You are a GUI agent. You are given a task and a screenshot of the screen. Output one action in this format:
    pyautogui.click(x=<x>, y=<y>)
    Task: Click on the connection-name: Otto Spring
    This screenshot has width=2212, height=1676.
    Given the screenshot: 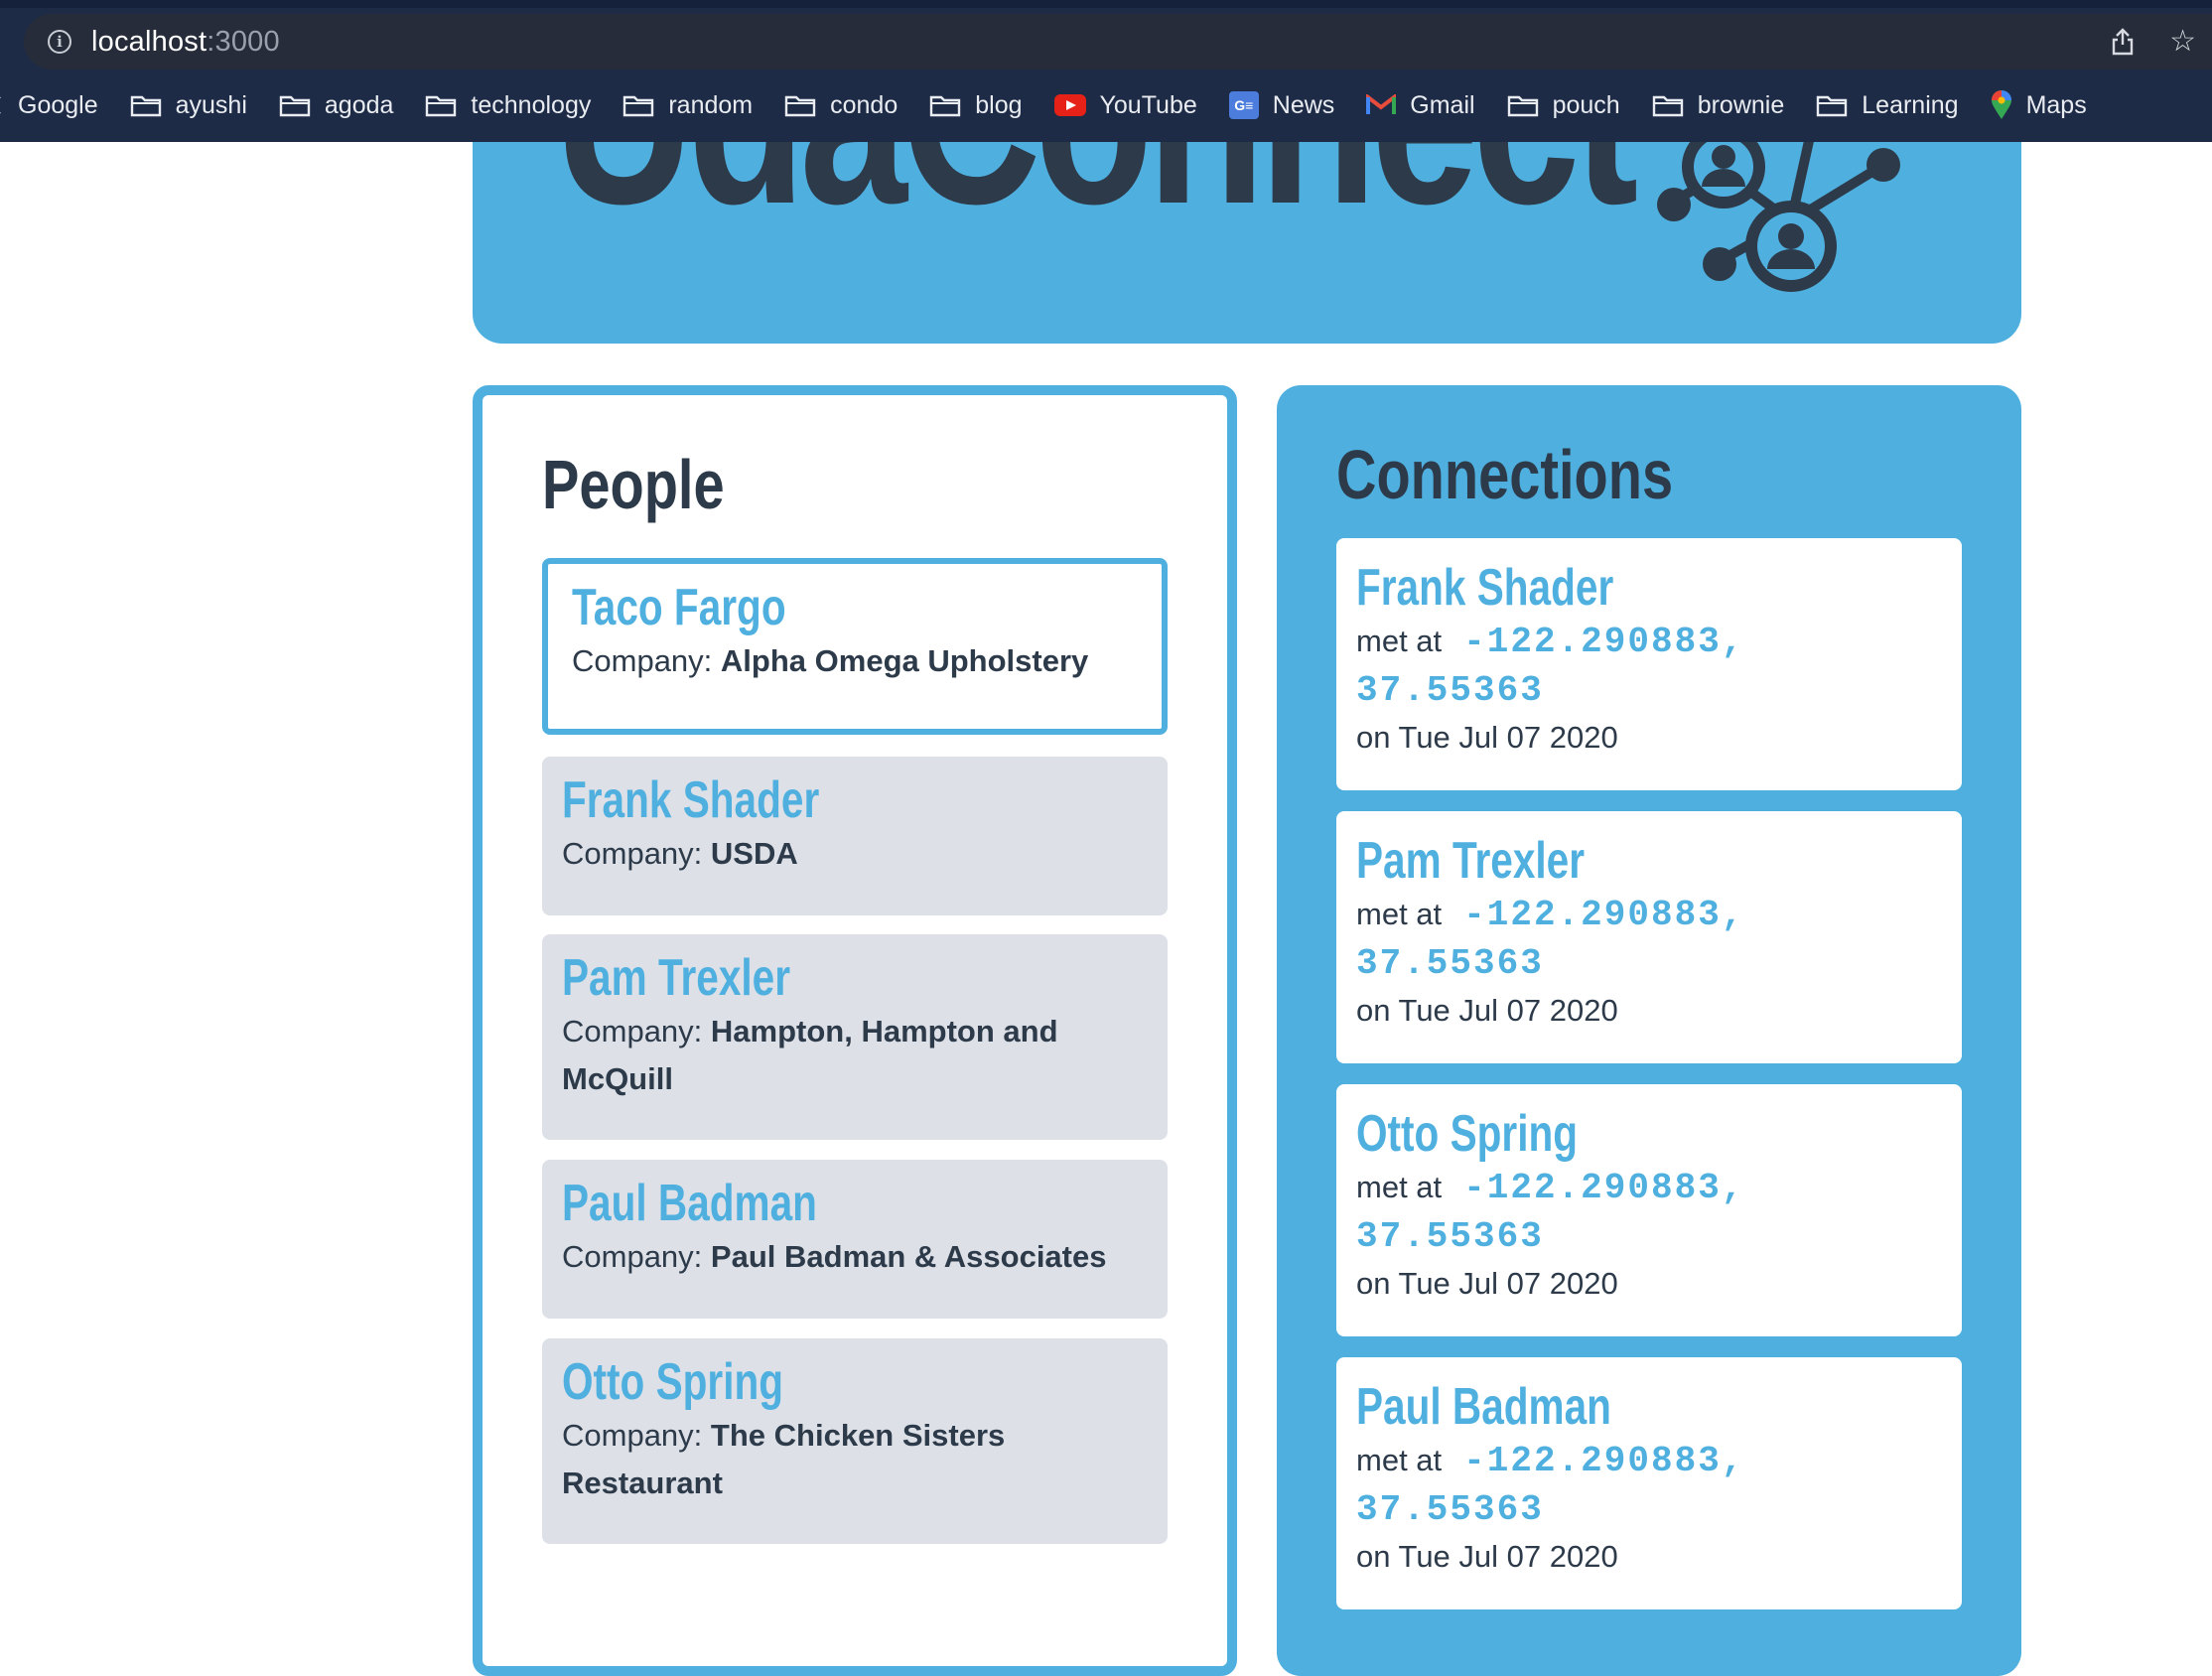 What is the action you would take?
    pyautogui.click(x=1467, y=1134)
    